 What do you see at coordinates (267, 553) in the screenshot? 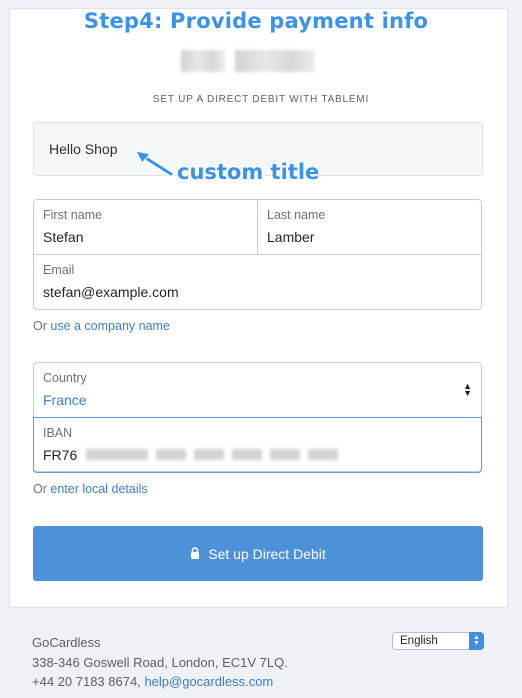
I see `submit-label: Set up Direct Debit` at bounding box center [267, 553].